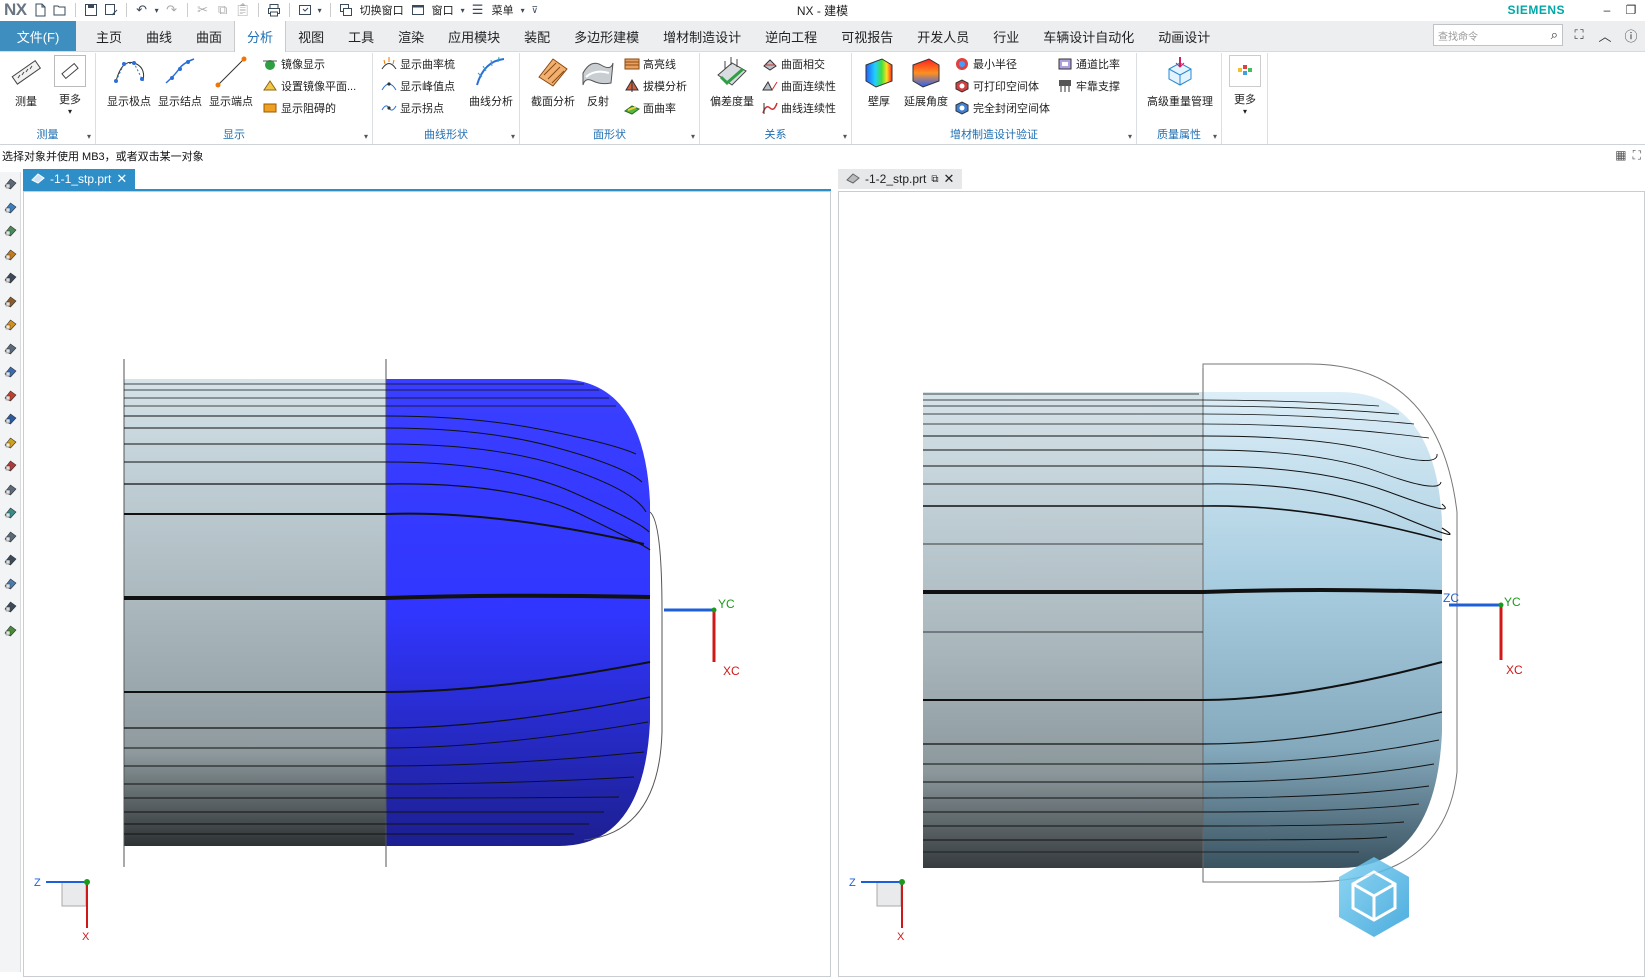 This screenshot has width=1645, height=977. Describe the element at coordinates (10, 537) in the screenshot. I see `visual-report-icon` at that location.